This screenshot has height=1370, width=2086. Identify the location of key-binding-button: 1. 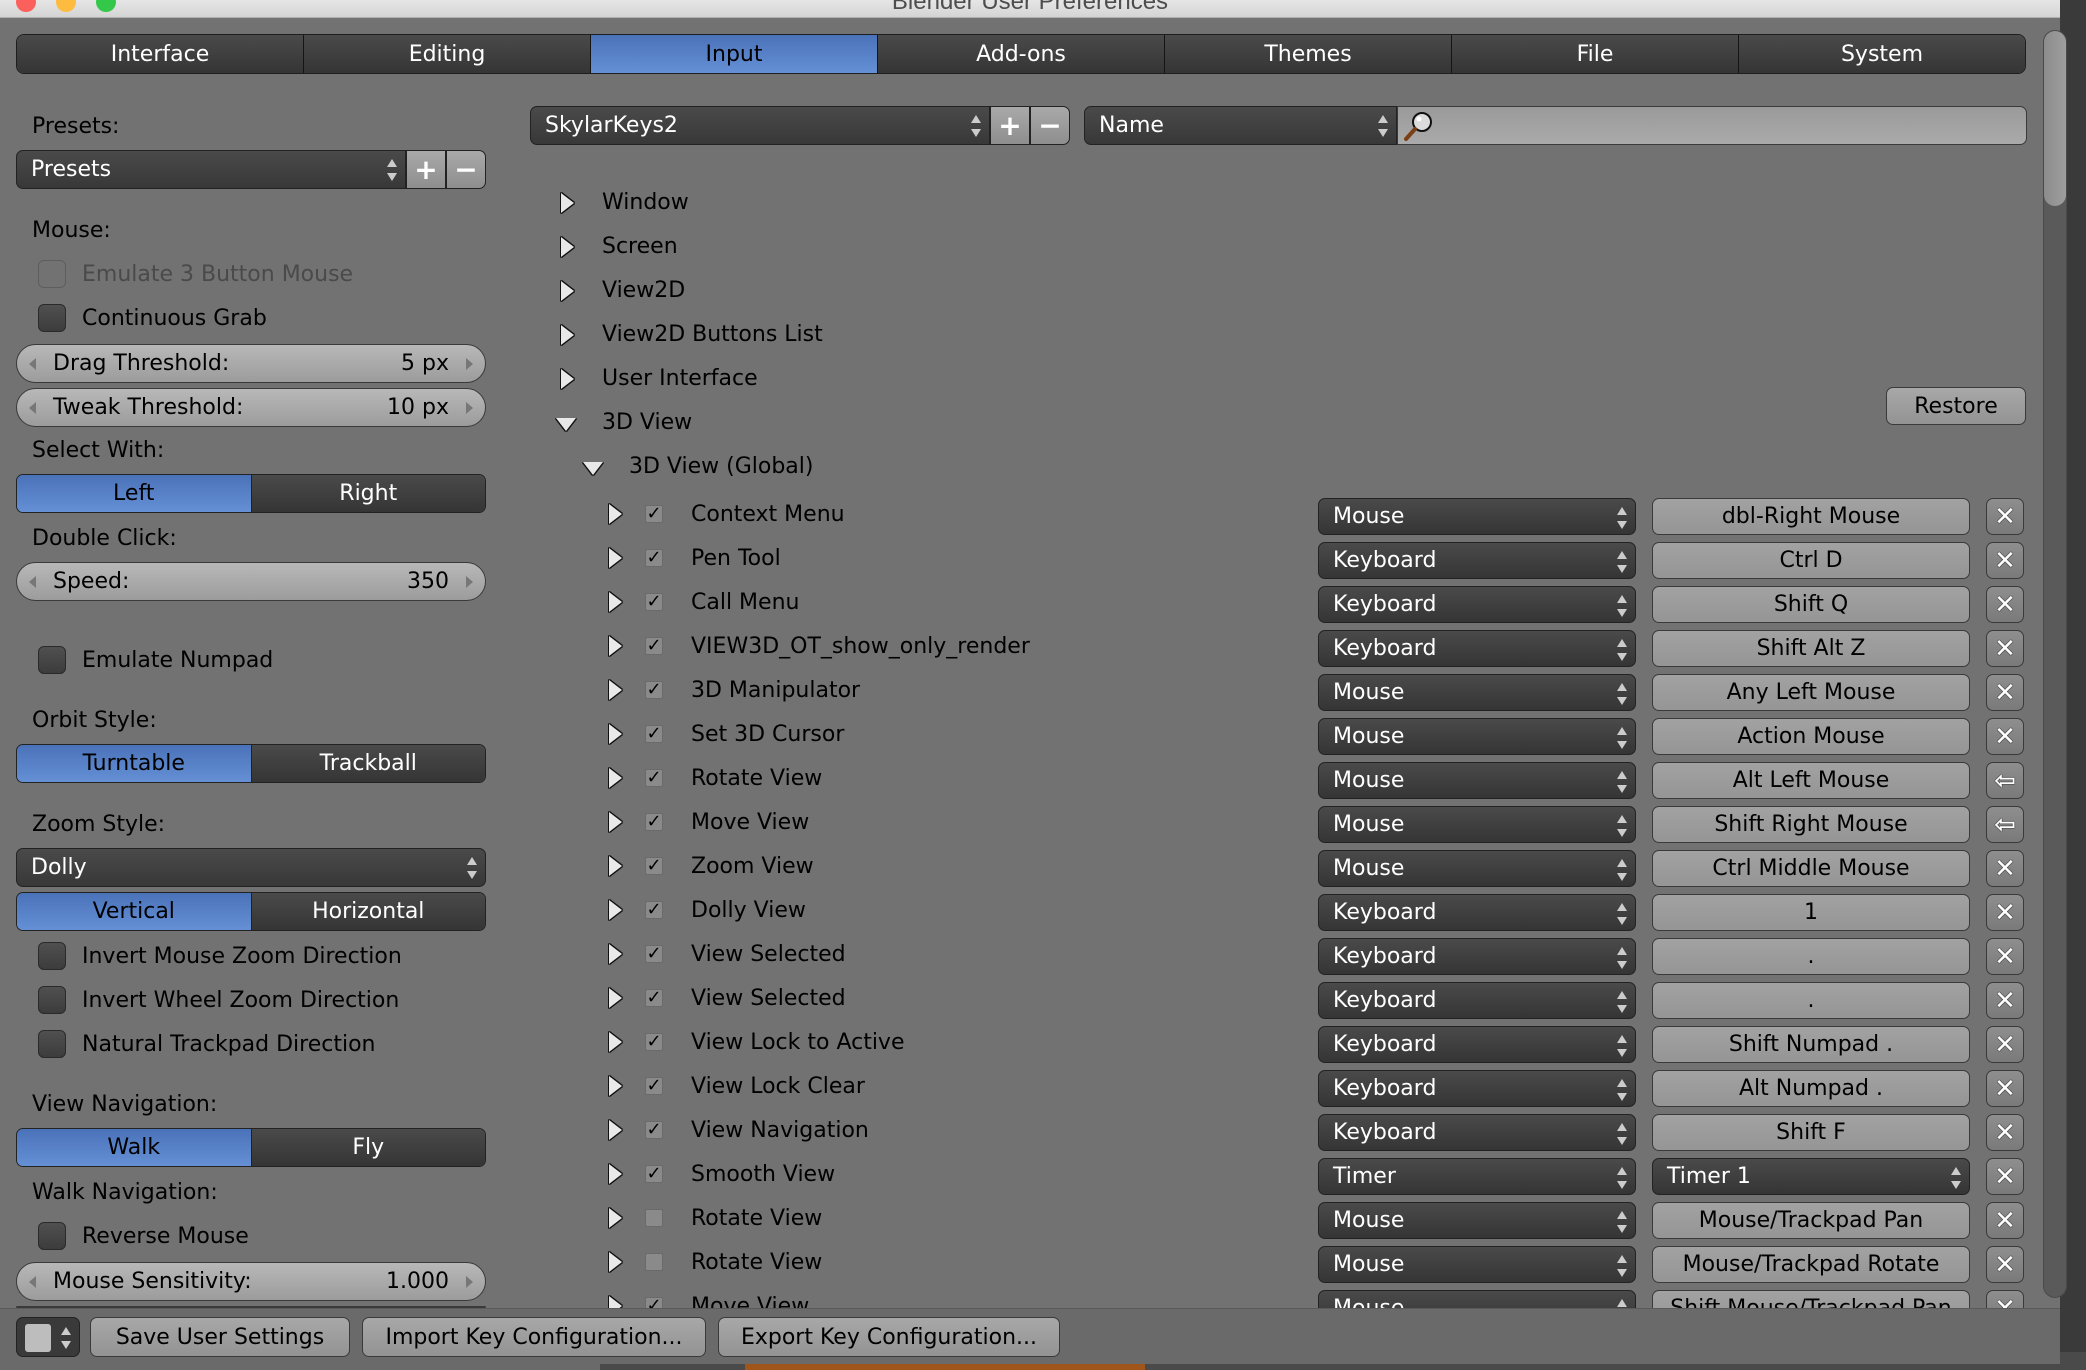
(1811, 912).